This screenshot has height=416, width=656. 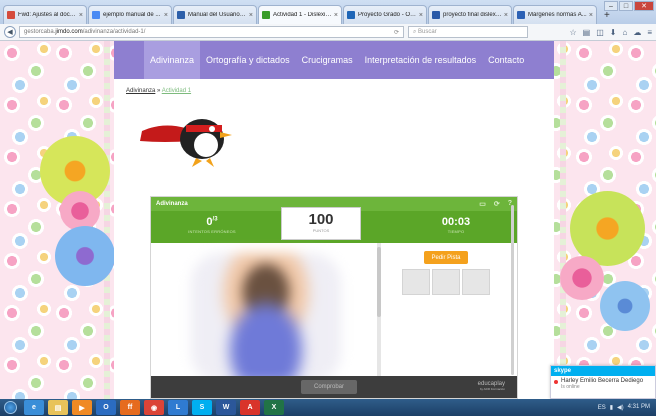 I want to click on lync-icon: L, so click(x=178, y=407).